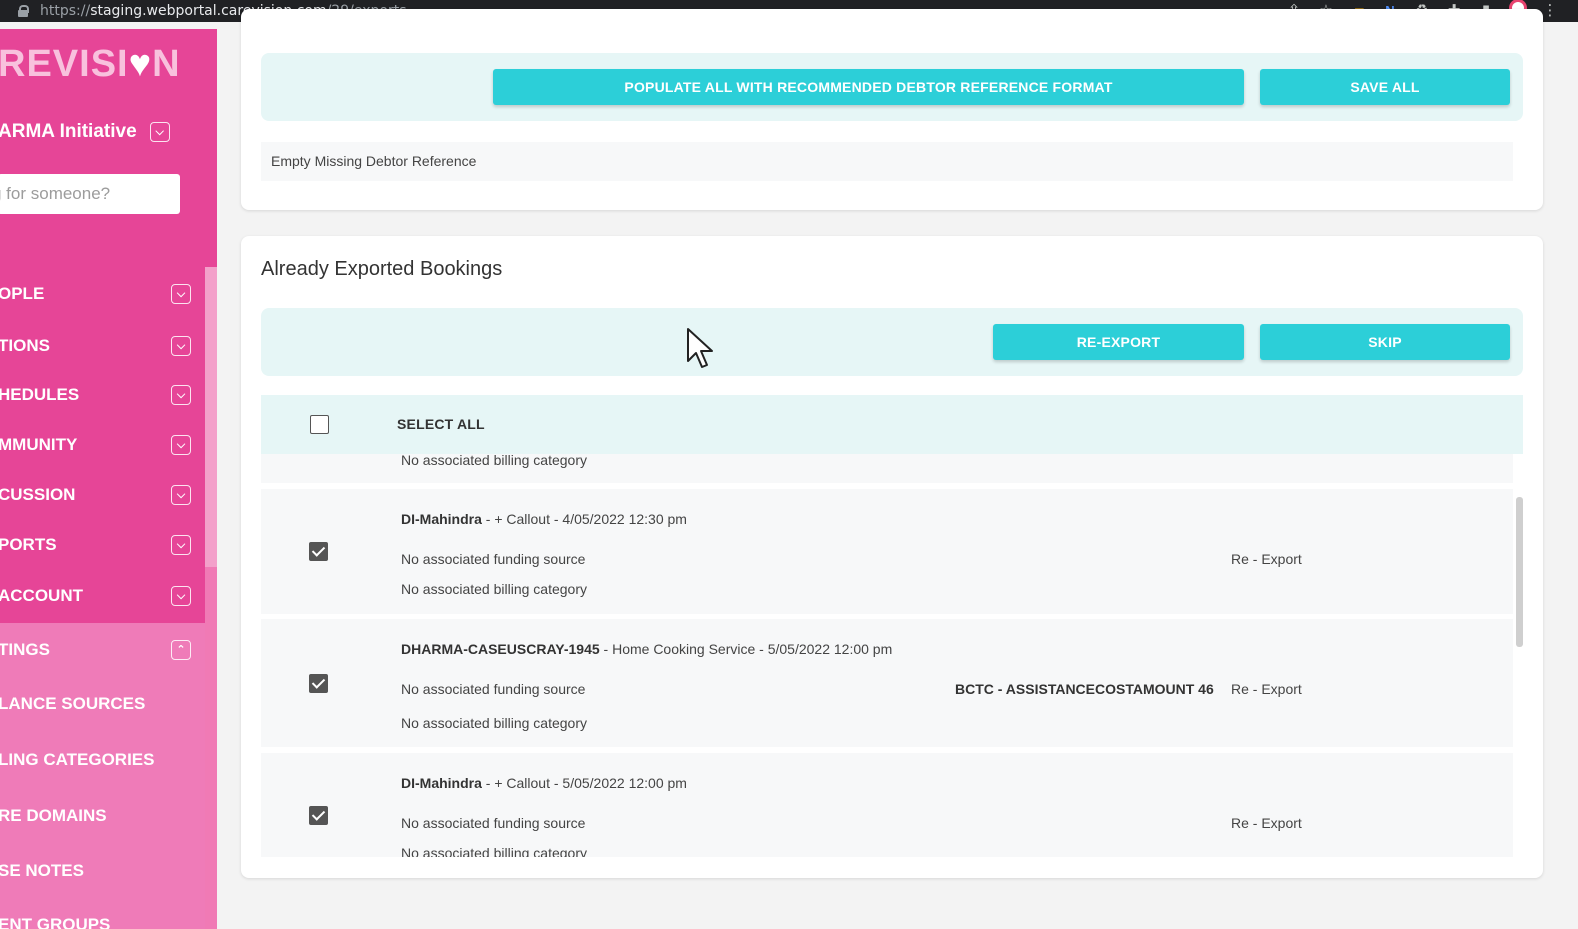 This screenshot has height=929, width=1578. Describe the element at coordinates (1084, 689) in the screenshot. I see `billing-code-text: BCTC - ASSISTANCECOSTAMOUNT 46` at that location.